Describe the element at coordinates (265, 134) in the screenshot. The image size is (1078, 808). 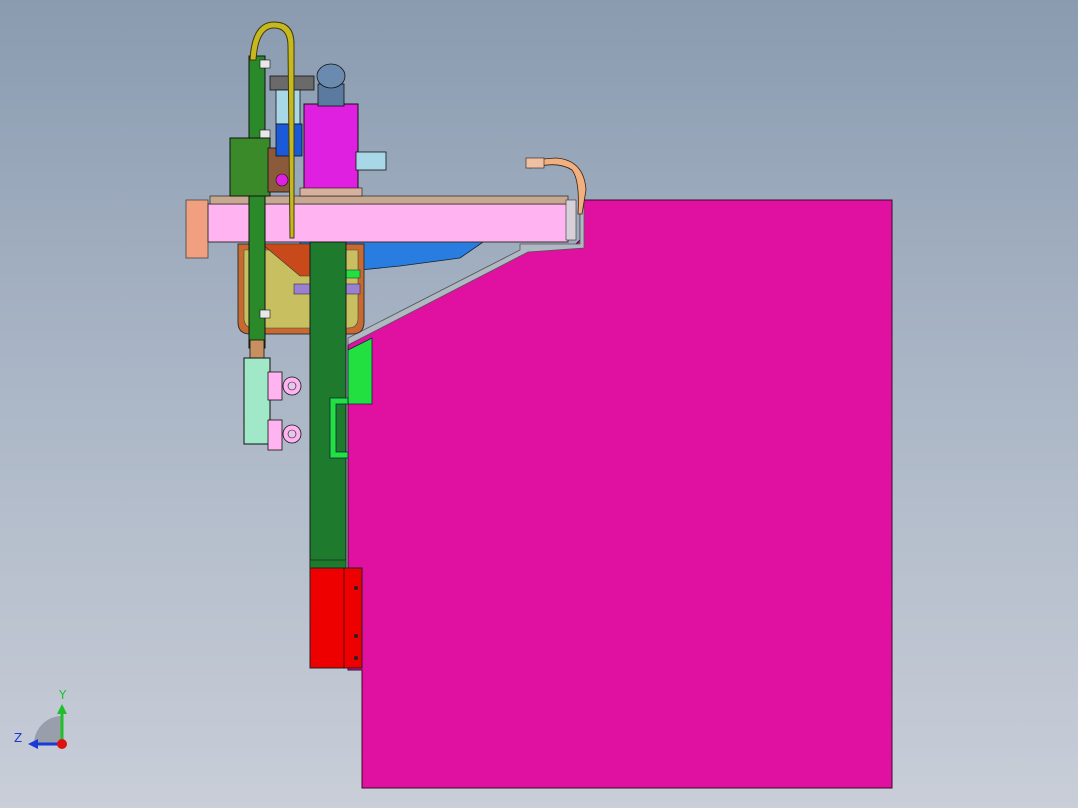
I see `rail-cap-mid` at that location.